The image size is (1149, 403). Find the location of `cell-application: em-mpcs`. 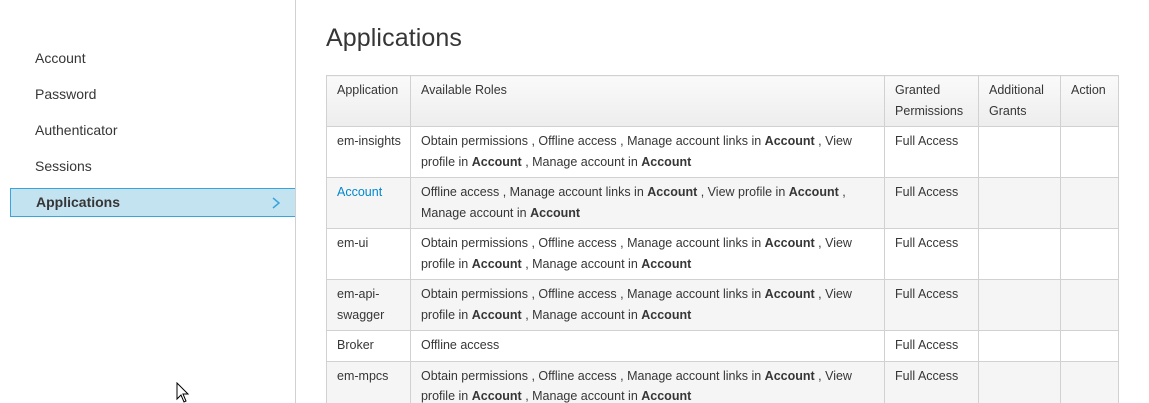

cell-application: em-mpcs is located at coordinates (368, 381).